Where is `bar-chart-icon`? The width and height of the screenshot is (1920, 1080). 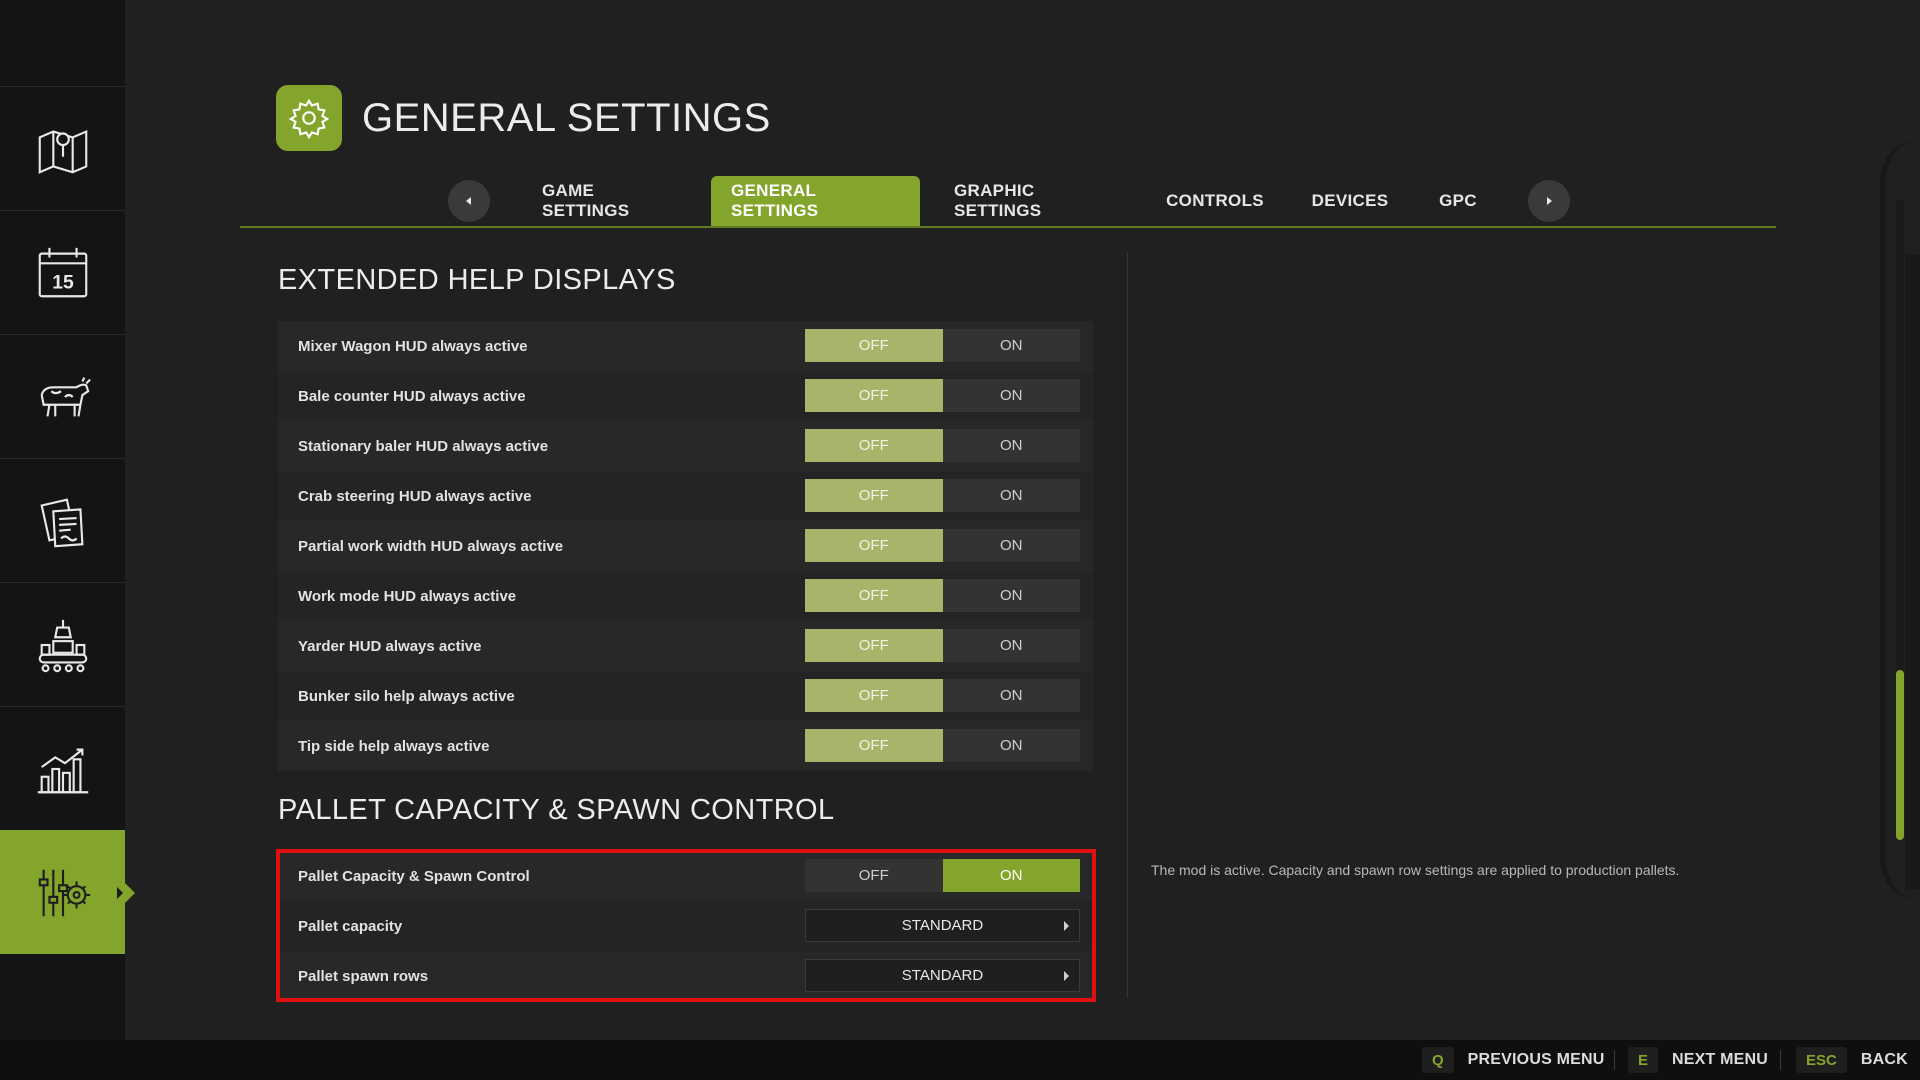 bar-chart-icon is located at coordinates (62, 770).